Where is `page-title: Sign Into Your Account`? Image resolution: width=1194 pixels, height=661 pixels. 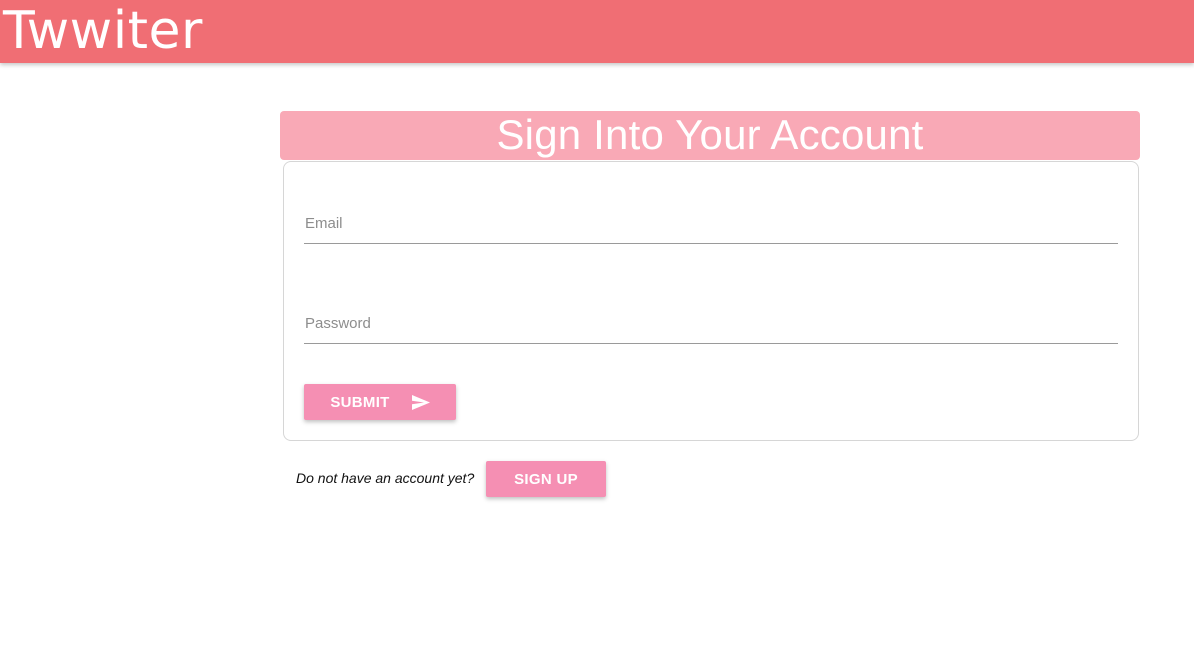 page-title: Sign Into Your Account is located at coordinates (710, 134).